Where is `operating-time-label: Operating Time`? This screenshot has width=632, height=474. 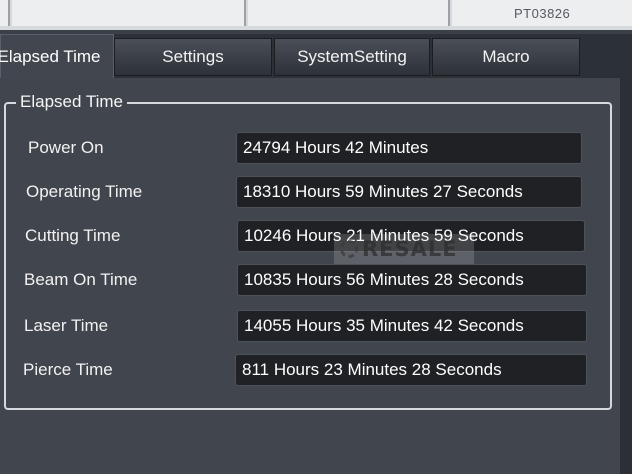 operating-time-label: Operating Time is located at coordinates (84, 191).